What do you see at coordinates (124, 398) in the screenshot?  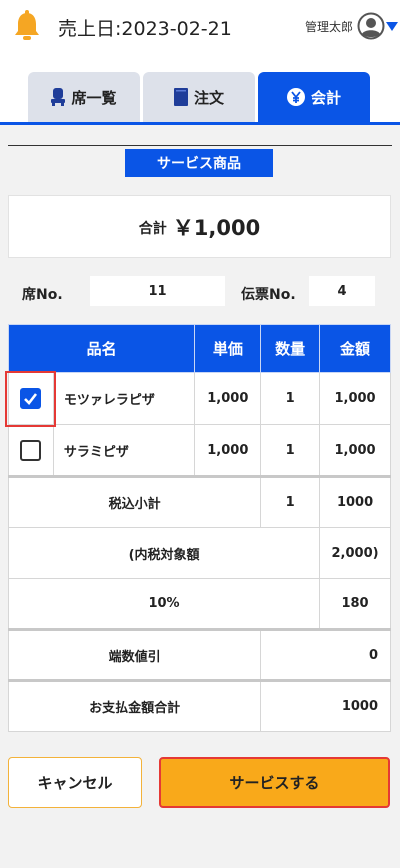 I see `item-name: モツァレラピザ` at bounding box center [124, 398].